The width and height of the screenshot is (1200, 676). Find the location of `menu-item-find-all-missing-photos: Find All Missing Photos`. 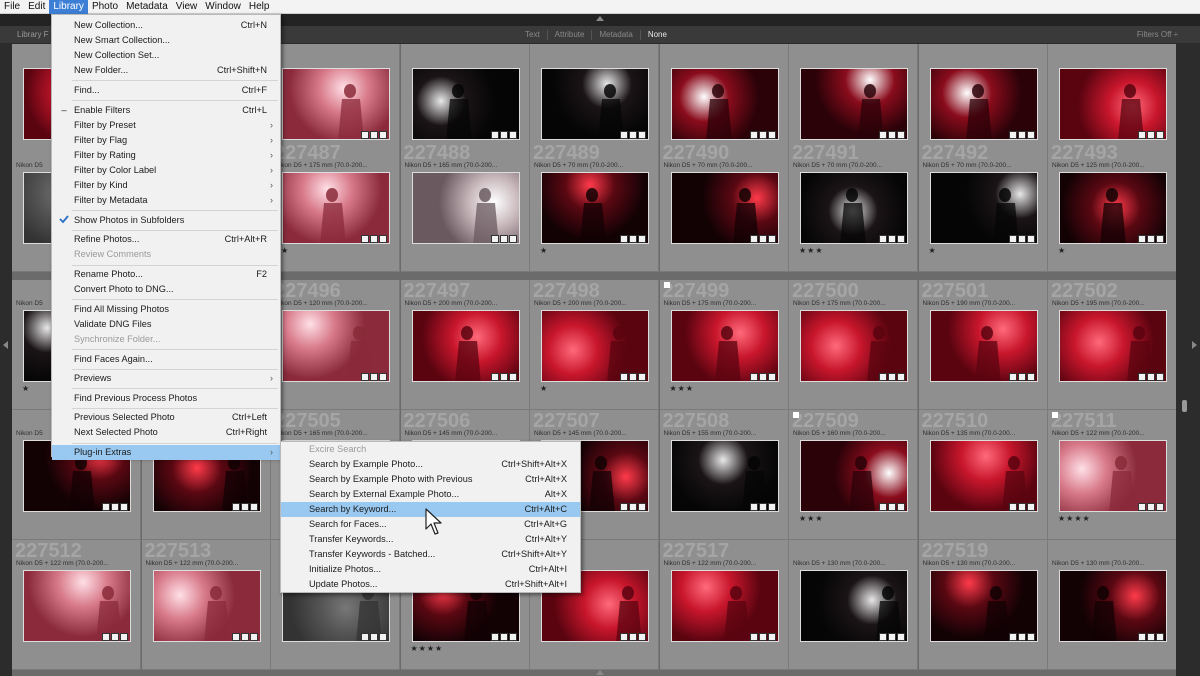

menu-item-find-all-missing-photos: Find All Missing Photos is located at coordinates (166, 309).